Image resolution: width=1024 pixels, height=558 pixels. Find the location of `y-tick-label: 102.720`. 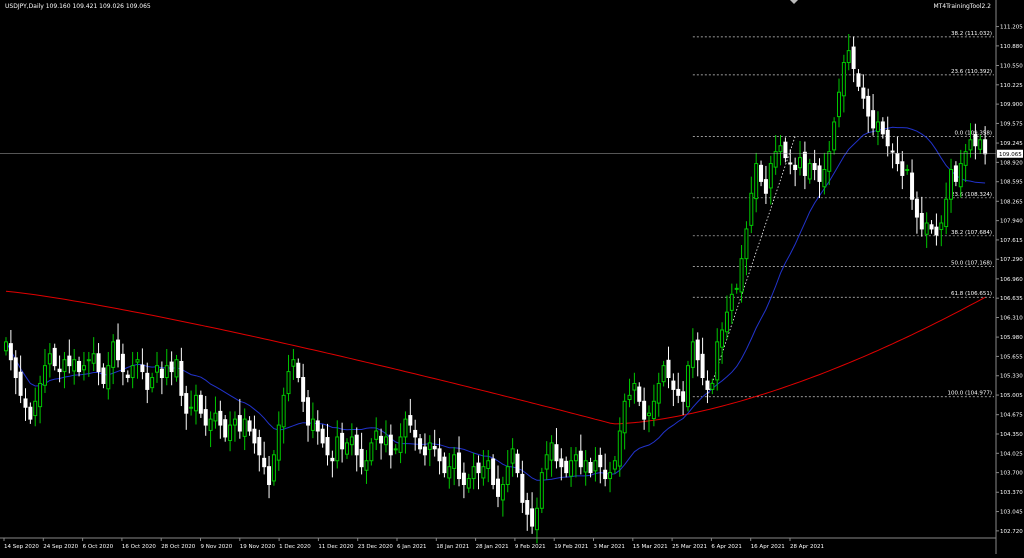

y-tick-label: 102.720 is located at coordinates (1011, 532).